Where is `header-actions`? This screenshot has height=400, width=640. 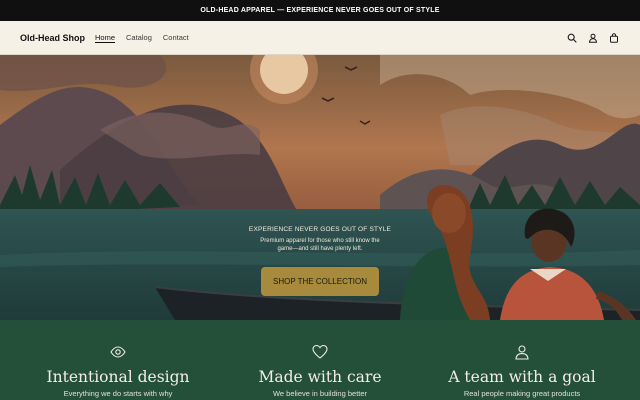
header-actions is located at coordinates (588, 38).